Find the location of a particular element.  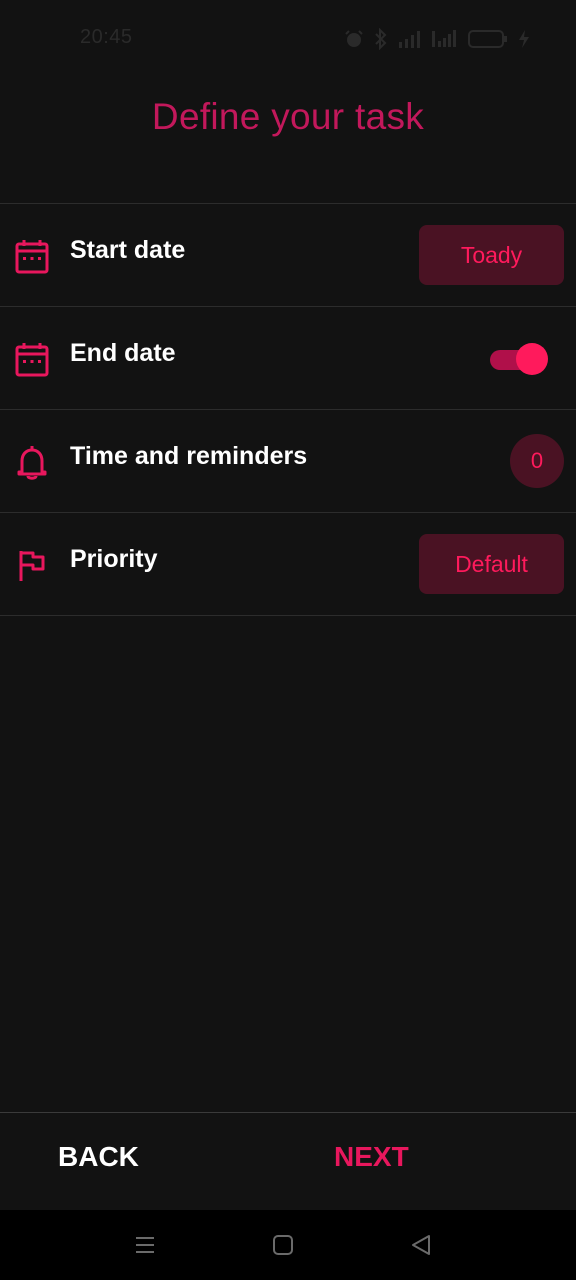

priority-button: Default is located at coordinates (491, 564).